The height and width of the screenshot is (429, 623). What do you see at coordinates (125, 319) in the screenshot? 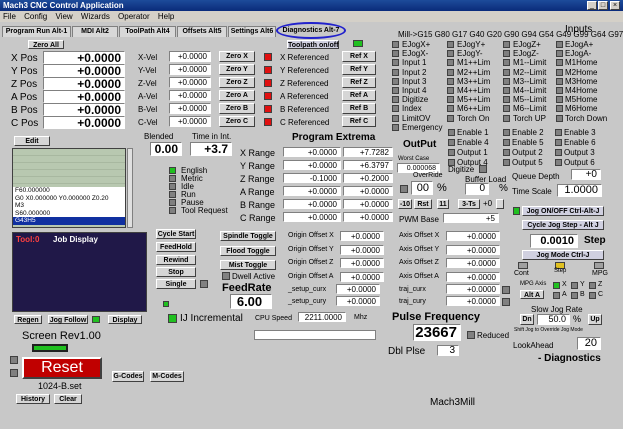
I see `display-button: Display` at bounding box center [125, 319].